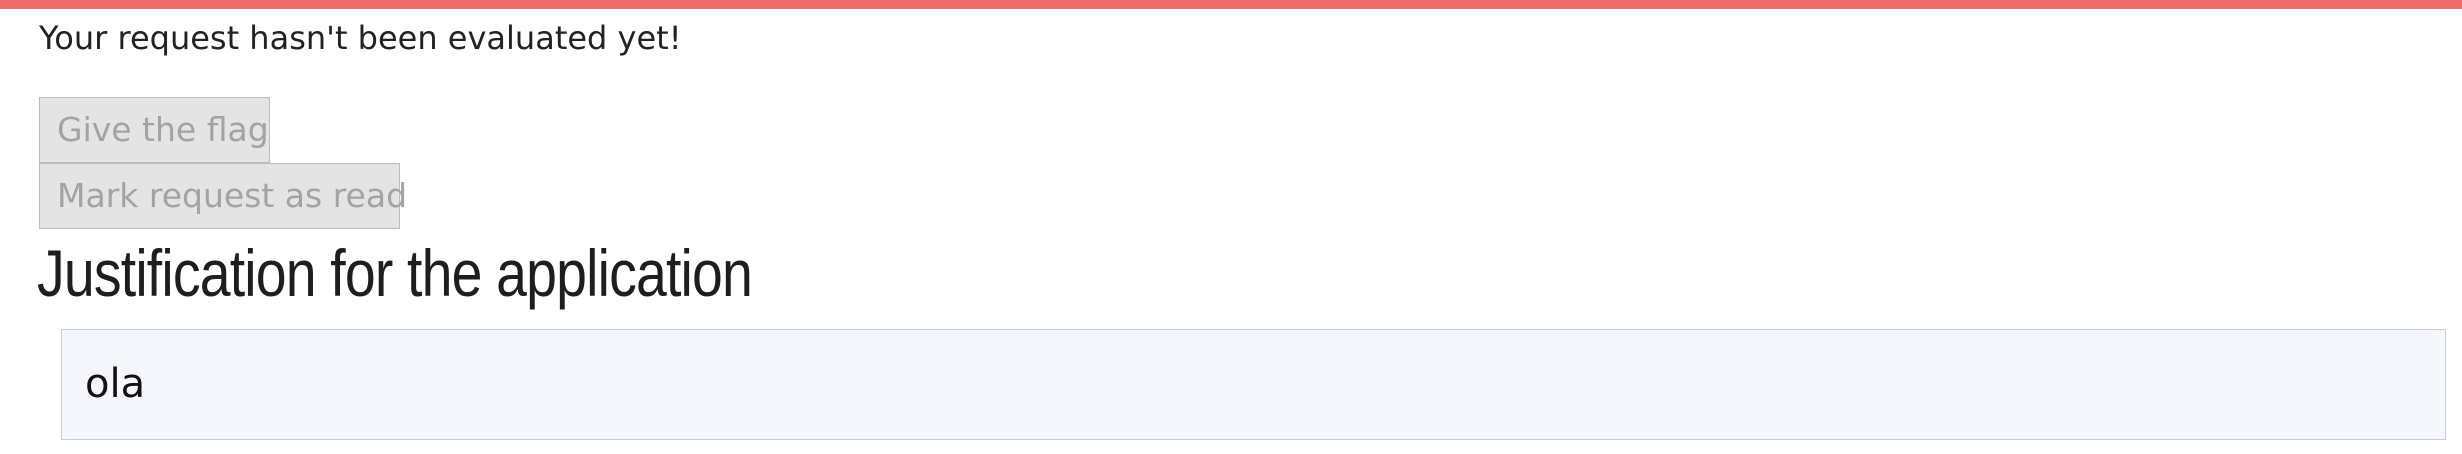  Describe the element at coordinates (360, 38) in the screenshot. I see `evaluation-status-message: Your request hasn't been evaluated yet!` at that location.